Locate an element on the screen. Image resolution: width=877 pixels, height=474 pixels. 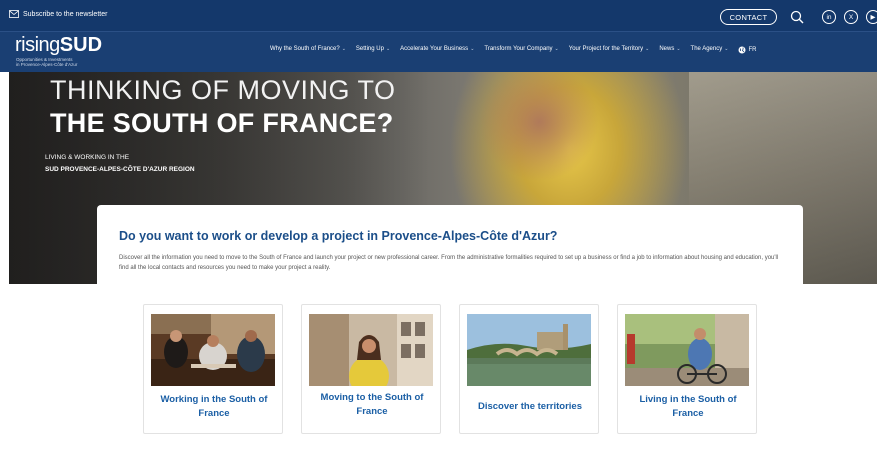
nav-label: News is located at coordinates (667, 49).